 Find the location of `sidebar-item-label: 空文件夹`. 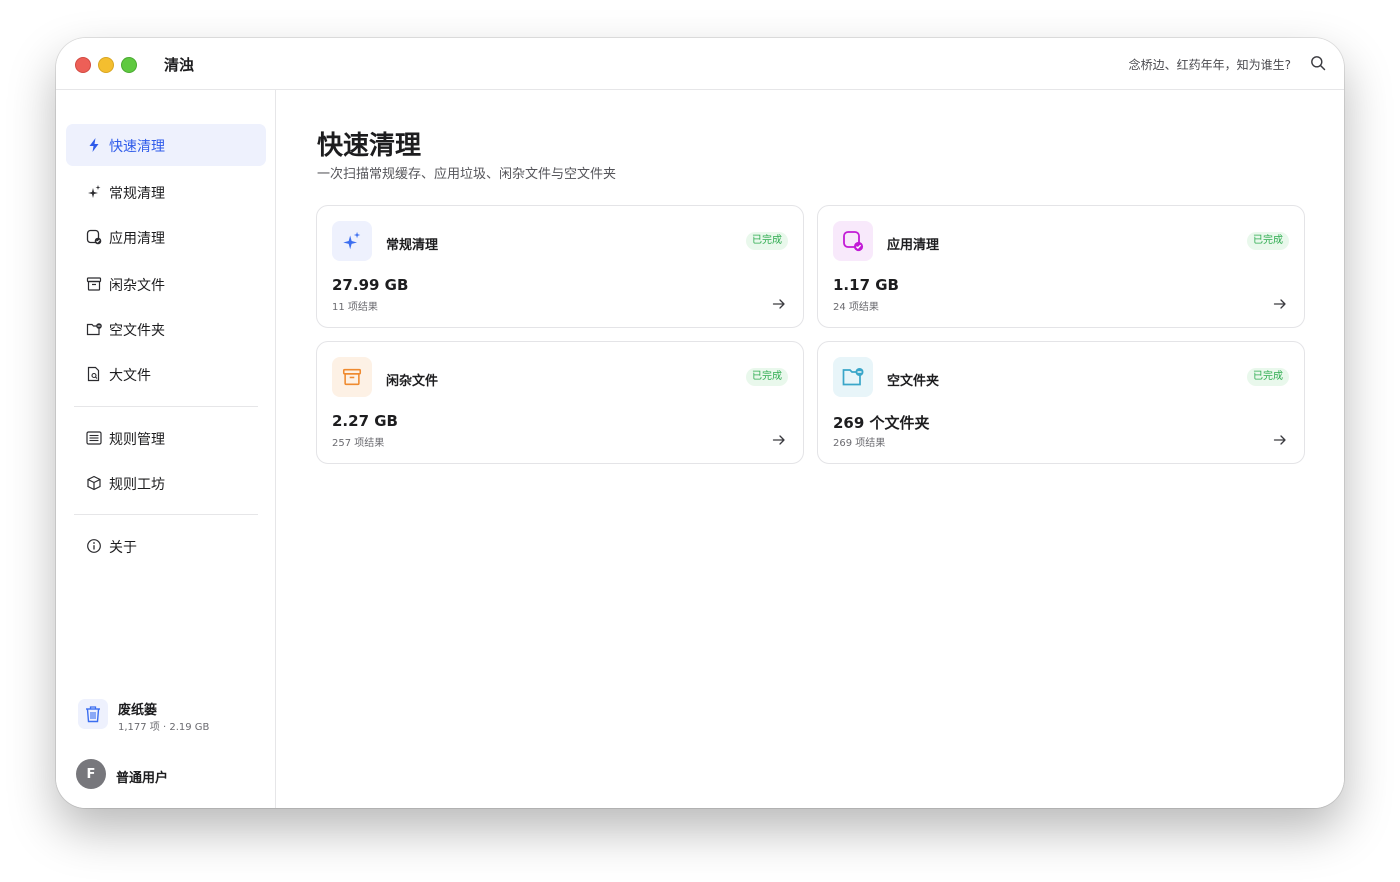

sidebar-item-label: 空文件夹 is located at coordinates (137, 331).